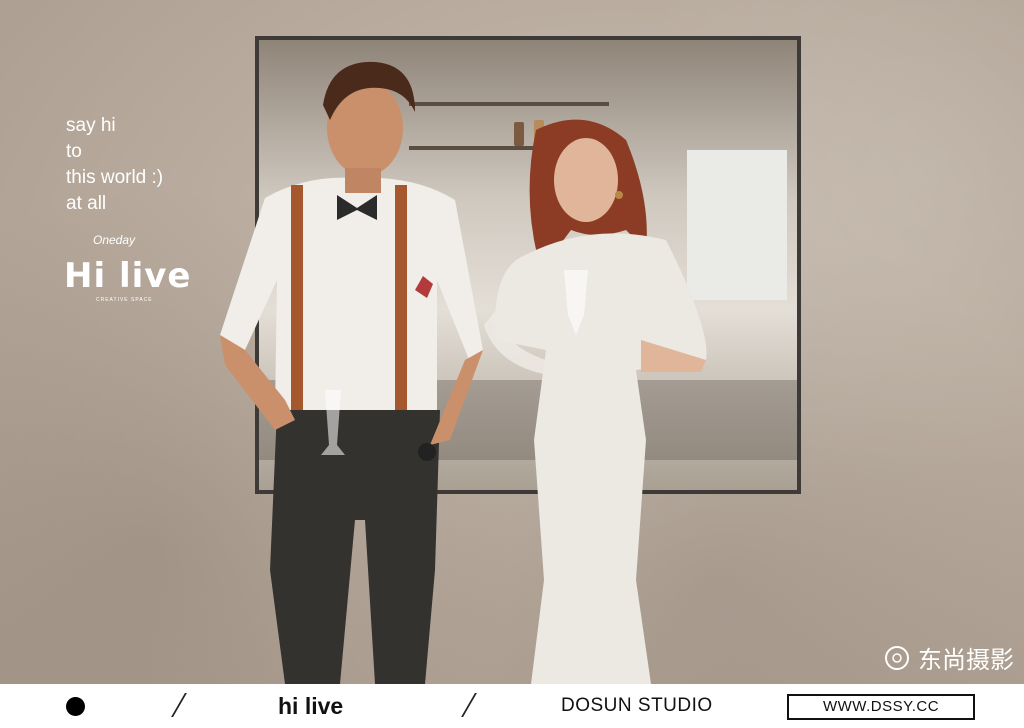  Describe the element at coordinates (115, 177) in the screenshot. I see `tagline-line: this world :)` at that location.